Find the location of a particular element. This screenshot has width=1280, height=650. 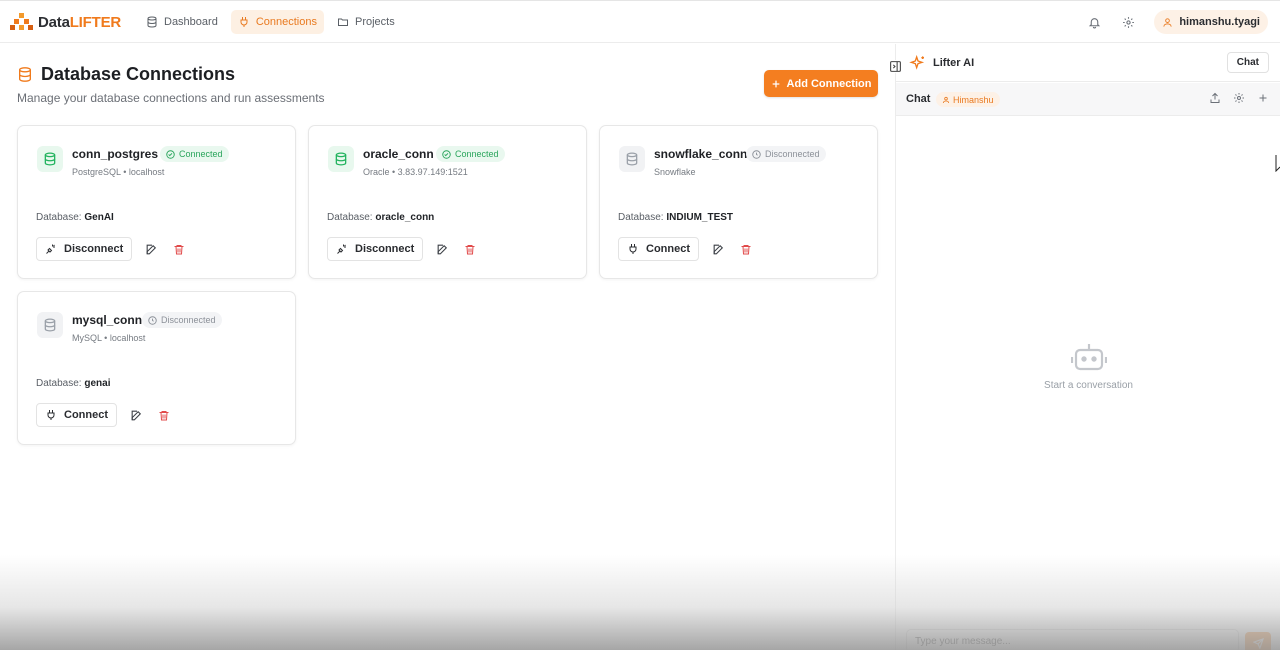

main-nav: Dashboard Connections Projects is located at coordinates (270, 22).